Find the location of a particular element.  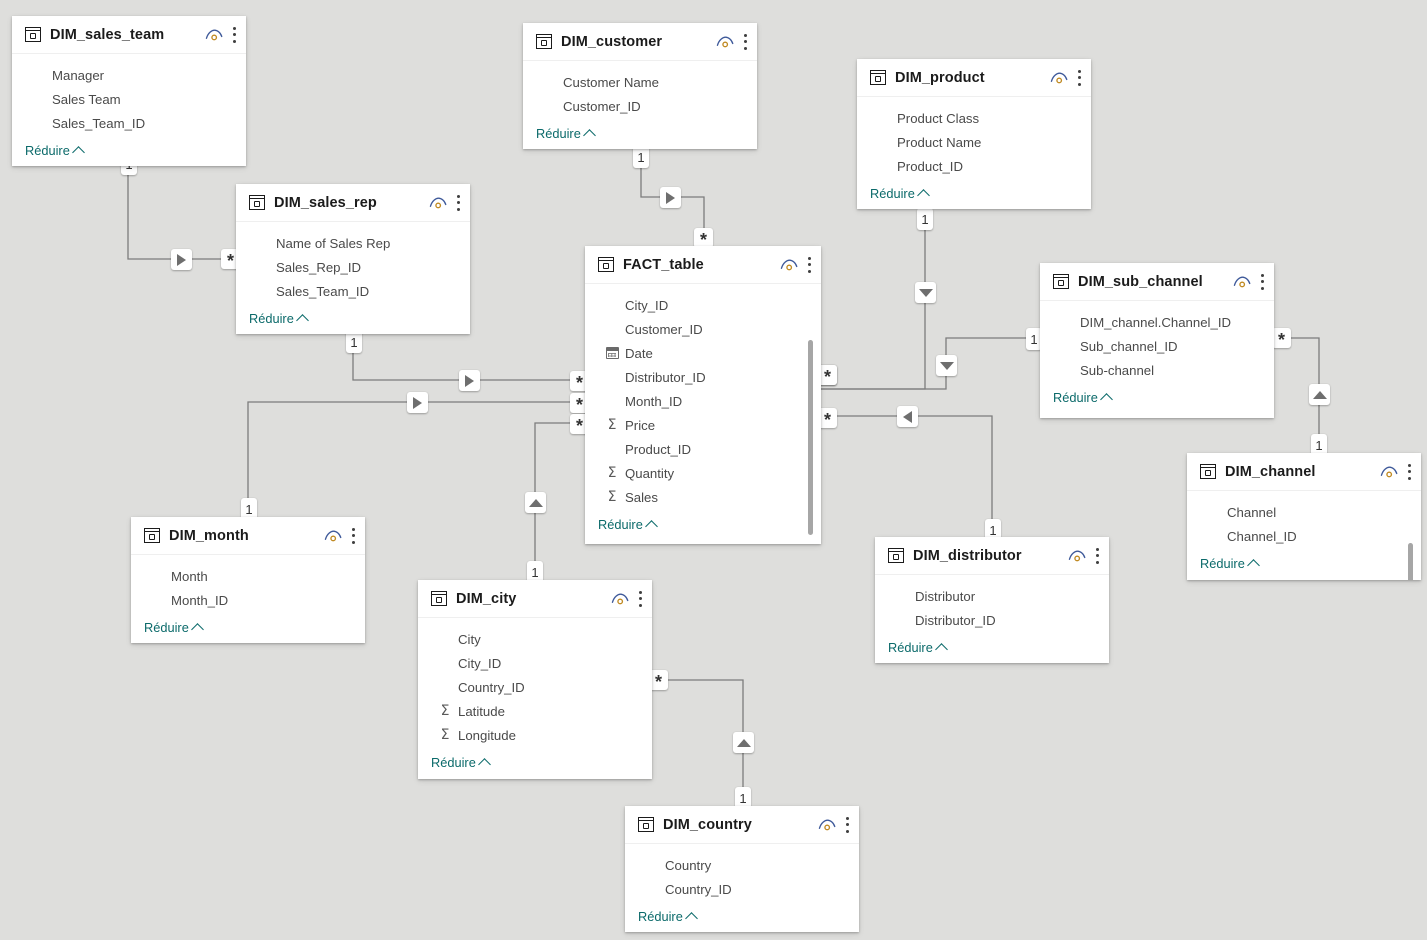

field-row: Product Name is located at coordinates (974, 142).